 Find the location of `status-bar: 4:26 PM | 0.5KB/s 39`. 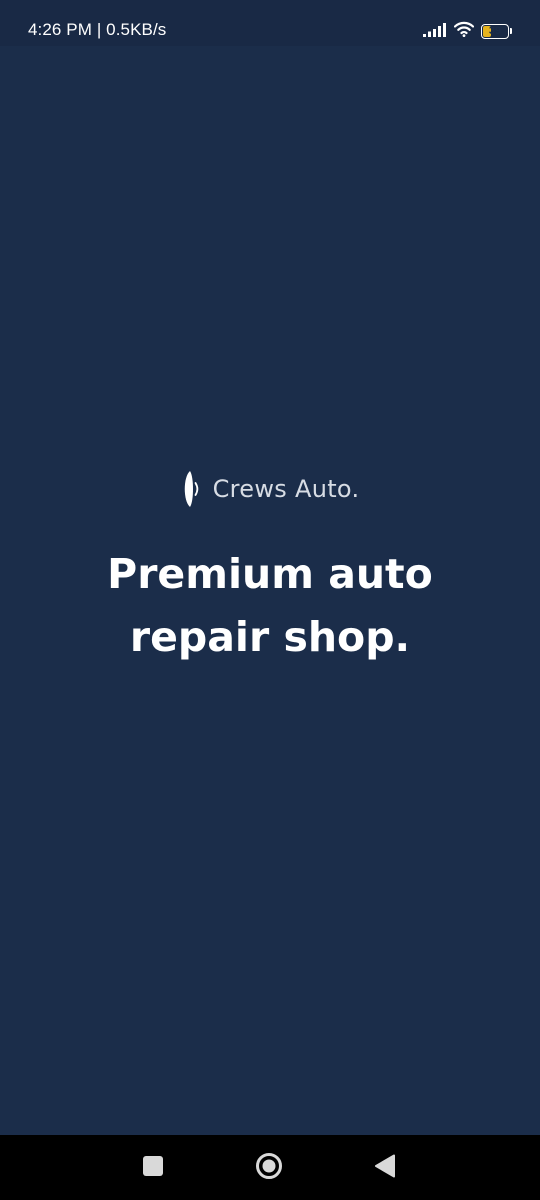

status-bar: 4:26 PM | 0.5KB/s 39 is located at coordinates (270, 23).